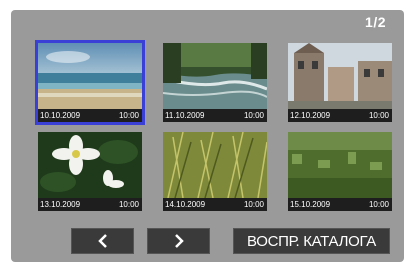 The image size is (415, 268). I want to click on thumbnail-date: 12.10.2009, so click(310, 115).